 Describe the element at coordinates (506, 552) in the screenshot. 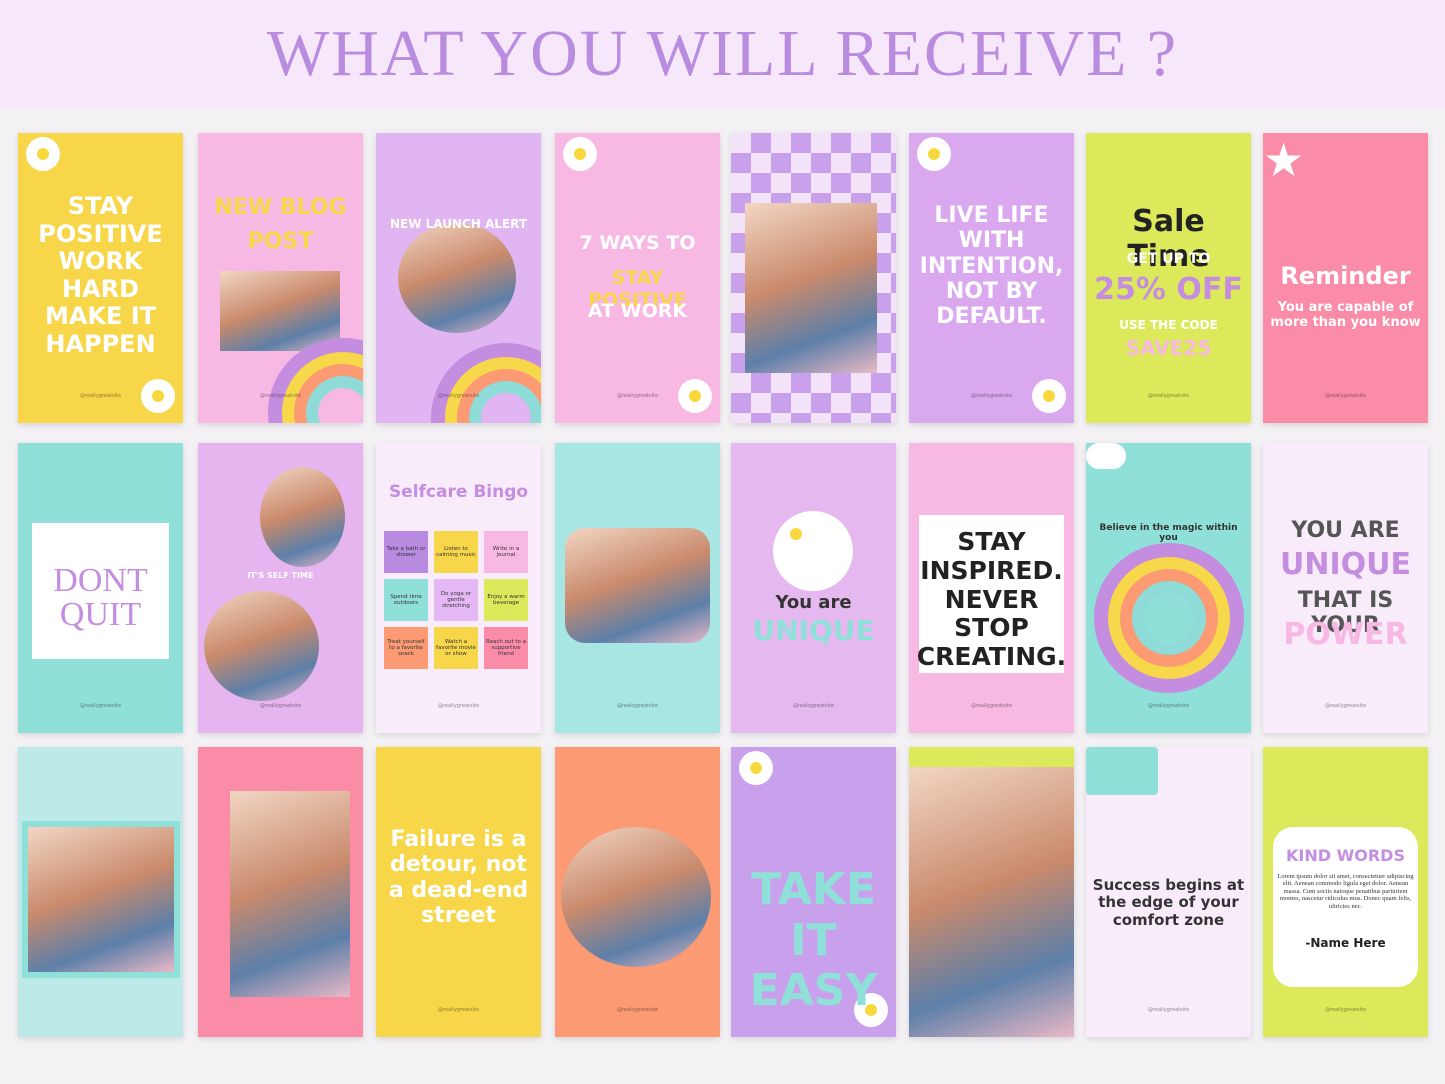

I see `bingo-cell: Write in a journal` at that location.